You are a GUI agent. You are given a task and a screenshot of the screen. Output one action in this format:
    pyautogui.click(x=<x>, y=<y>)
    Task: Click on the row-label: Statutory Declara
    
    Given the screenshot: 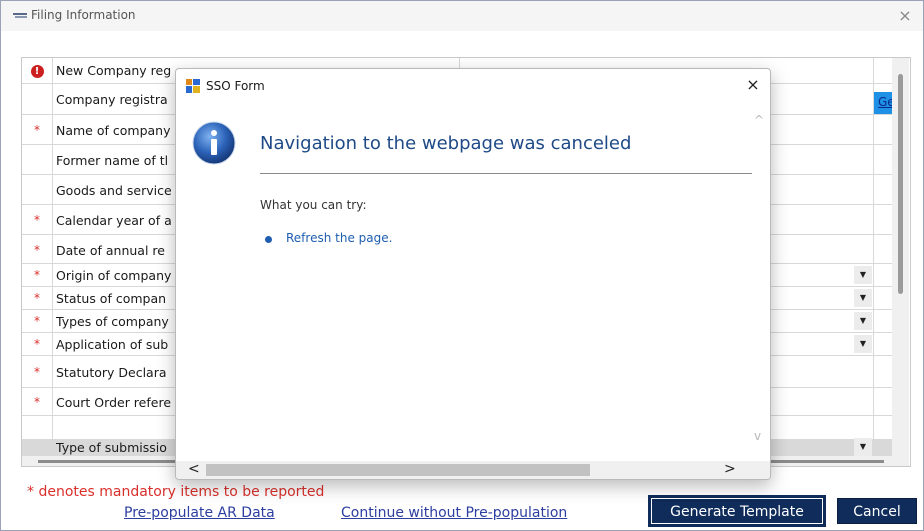 What is the action you would take?
    pyautogui.click(x=111, y=372)
    